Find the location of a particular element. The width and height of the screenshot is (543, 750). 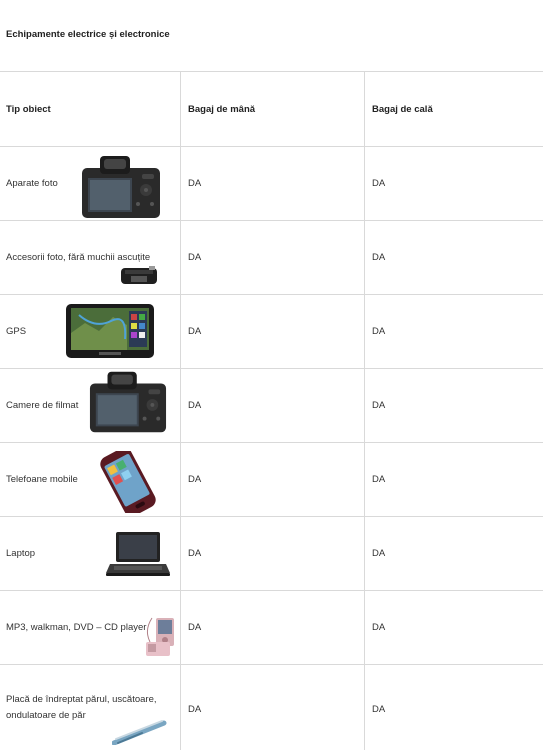

row-item-label: Aparate foto is located at coordinates (32, 183).